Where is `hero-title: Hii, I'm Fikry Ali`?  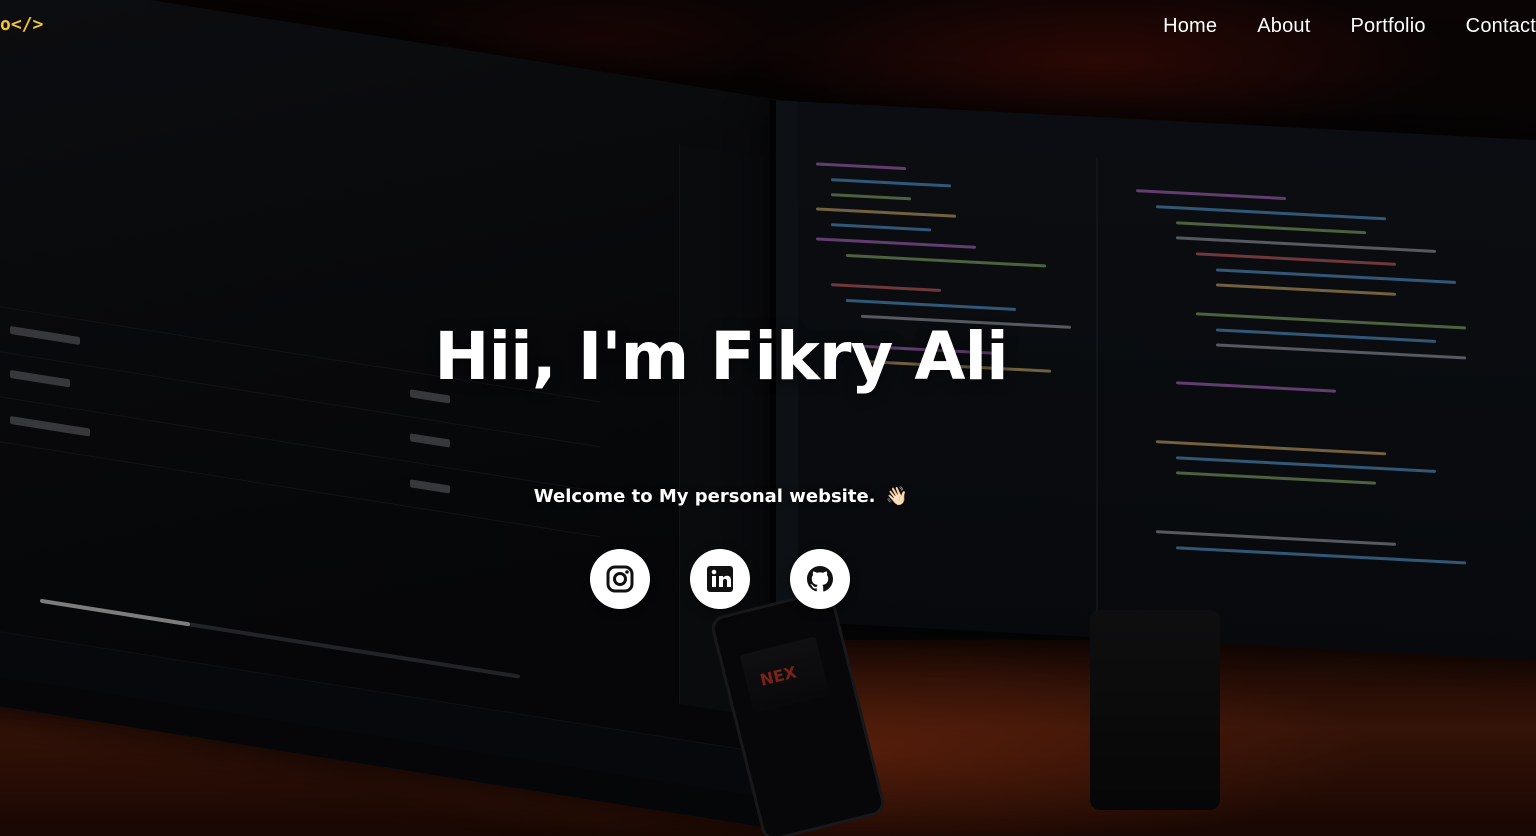
hero-title: Hii, I'm Fikry Ali is located at coordinates (721, 356).